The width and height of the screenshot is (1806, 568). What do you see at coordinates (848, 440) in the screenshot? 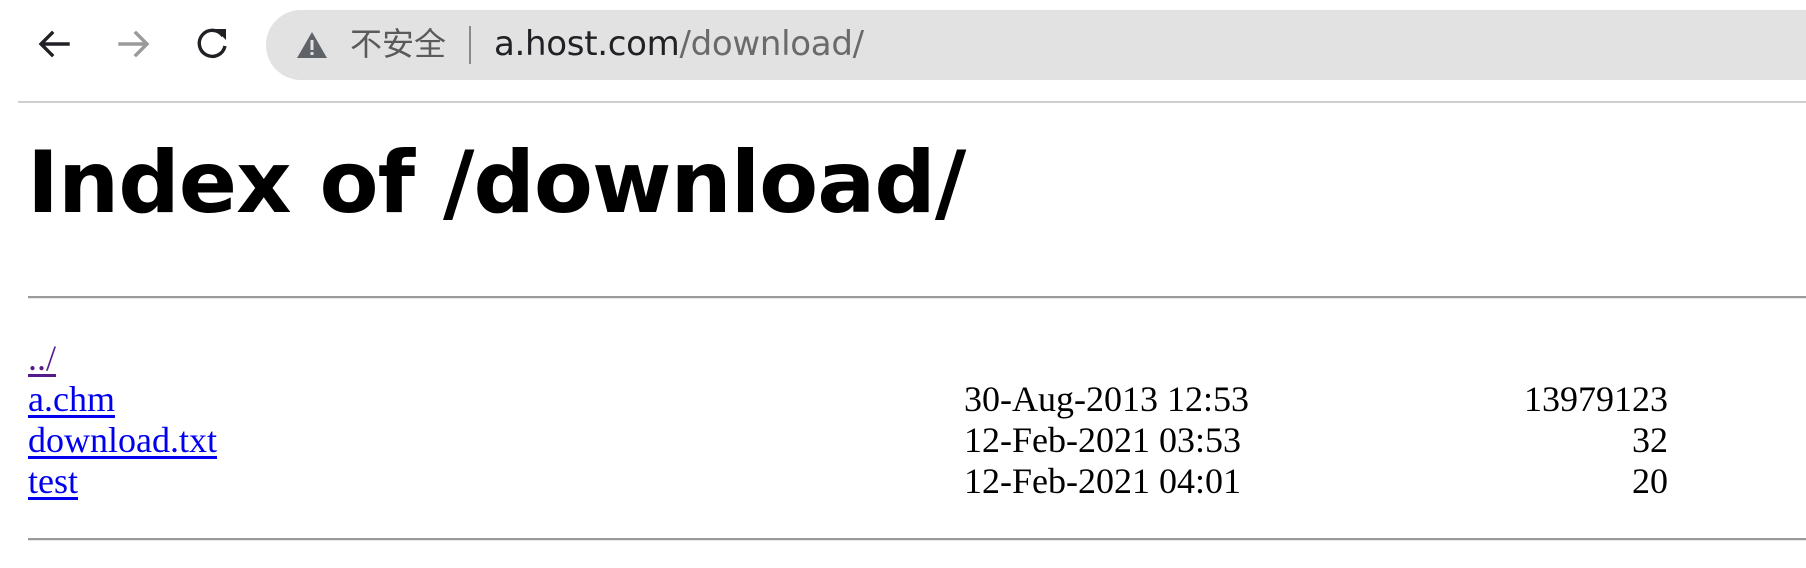
I see `list-item: download.txt 12-Feb-2021 03:53 32` at bounding box center [848, 440].